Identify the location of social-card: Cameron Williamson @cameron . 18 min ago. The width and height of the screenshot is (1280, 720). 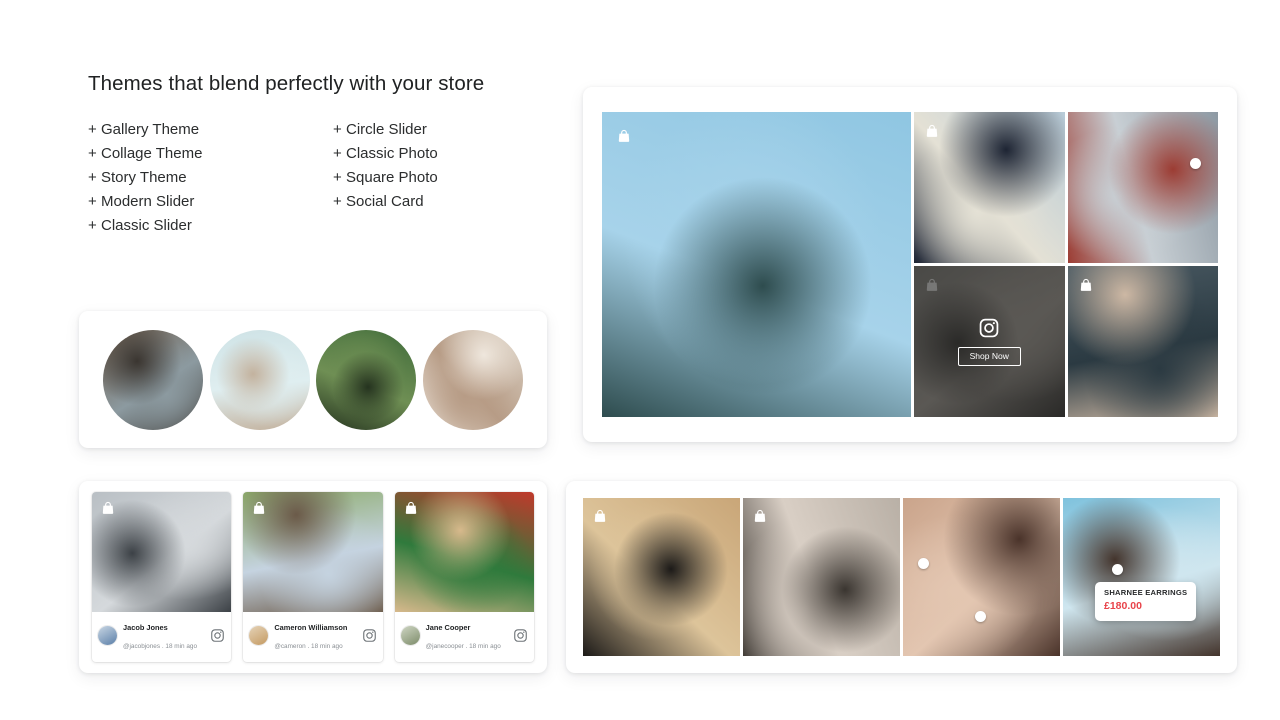
(313, 577).